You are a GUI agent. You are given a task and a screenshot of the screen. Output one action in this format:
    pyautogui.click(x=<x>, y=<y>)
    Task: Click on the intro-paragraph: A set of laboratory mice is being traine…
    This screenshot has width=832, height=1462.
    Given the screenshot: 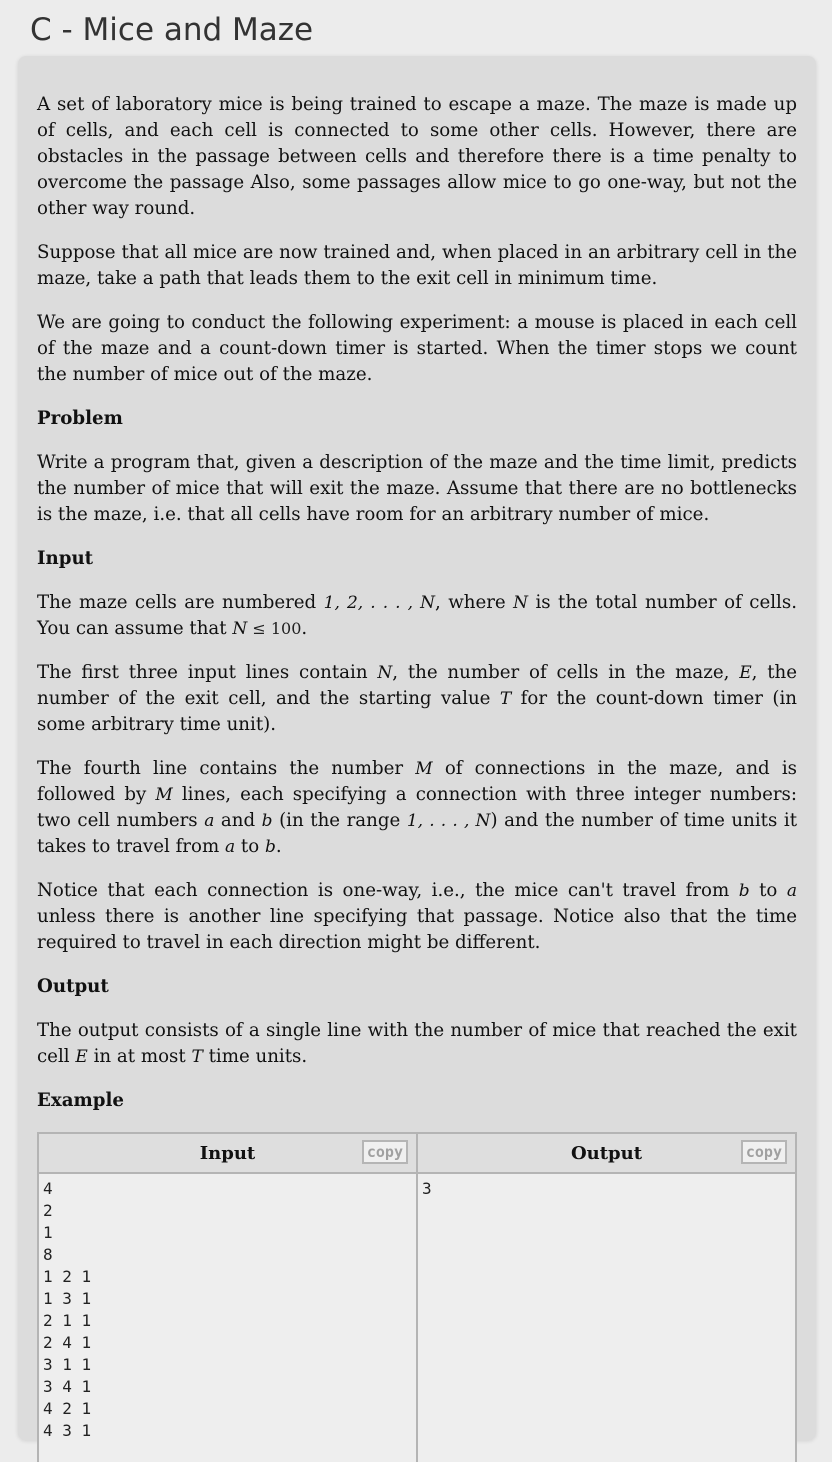 What is the action you would take?
    pyautogui.click(x=417, y=156)
    